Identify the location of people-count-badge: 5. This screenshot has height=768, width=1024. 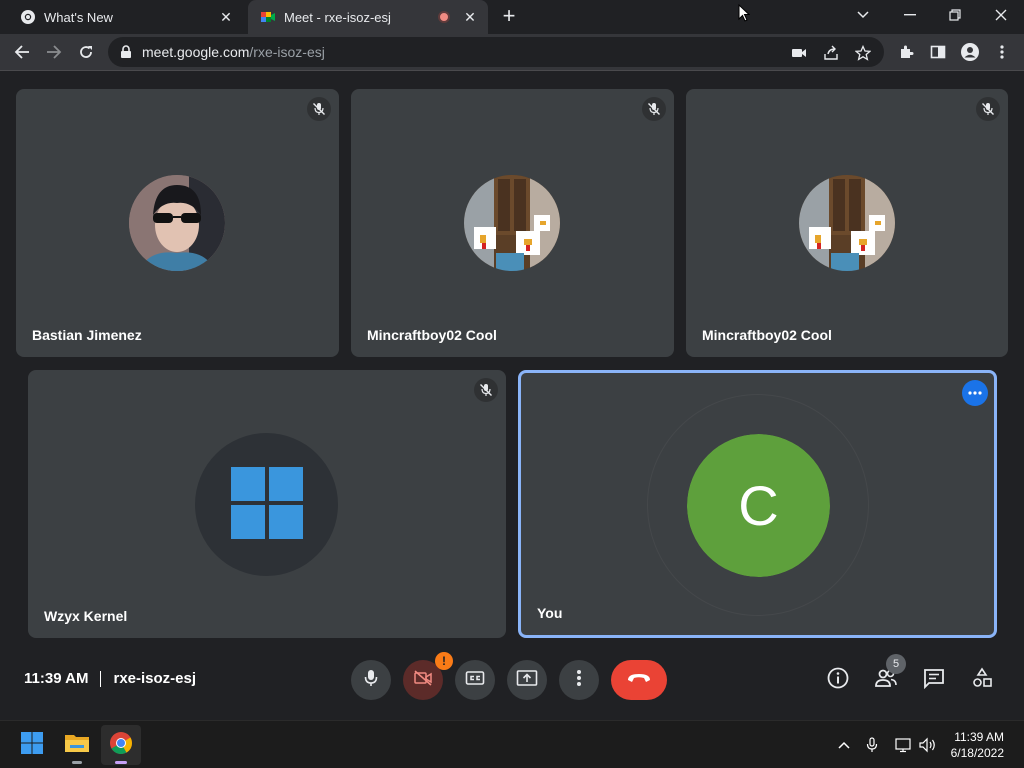
(896, 664).